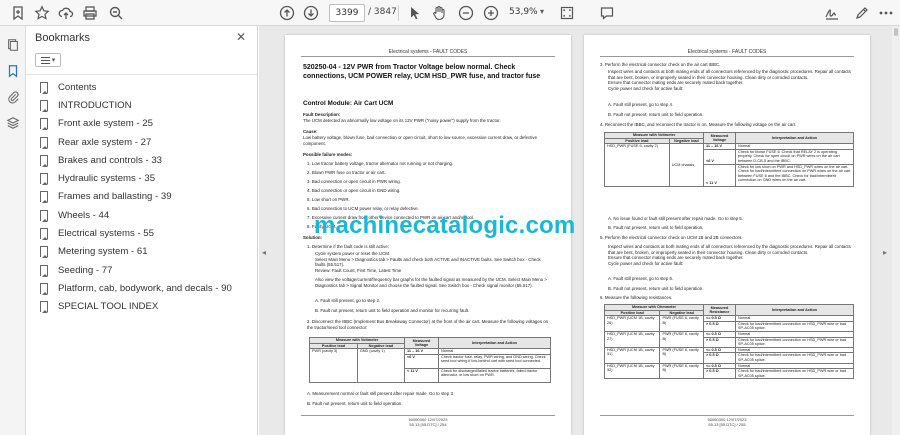 Image resolution: width=900 pixels, height=435 pixels. I want to click on fit-page-icon, so click(567, 13).